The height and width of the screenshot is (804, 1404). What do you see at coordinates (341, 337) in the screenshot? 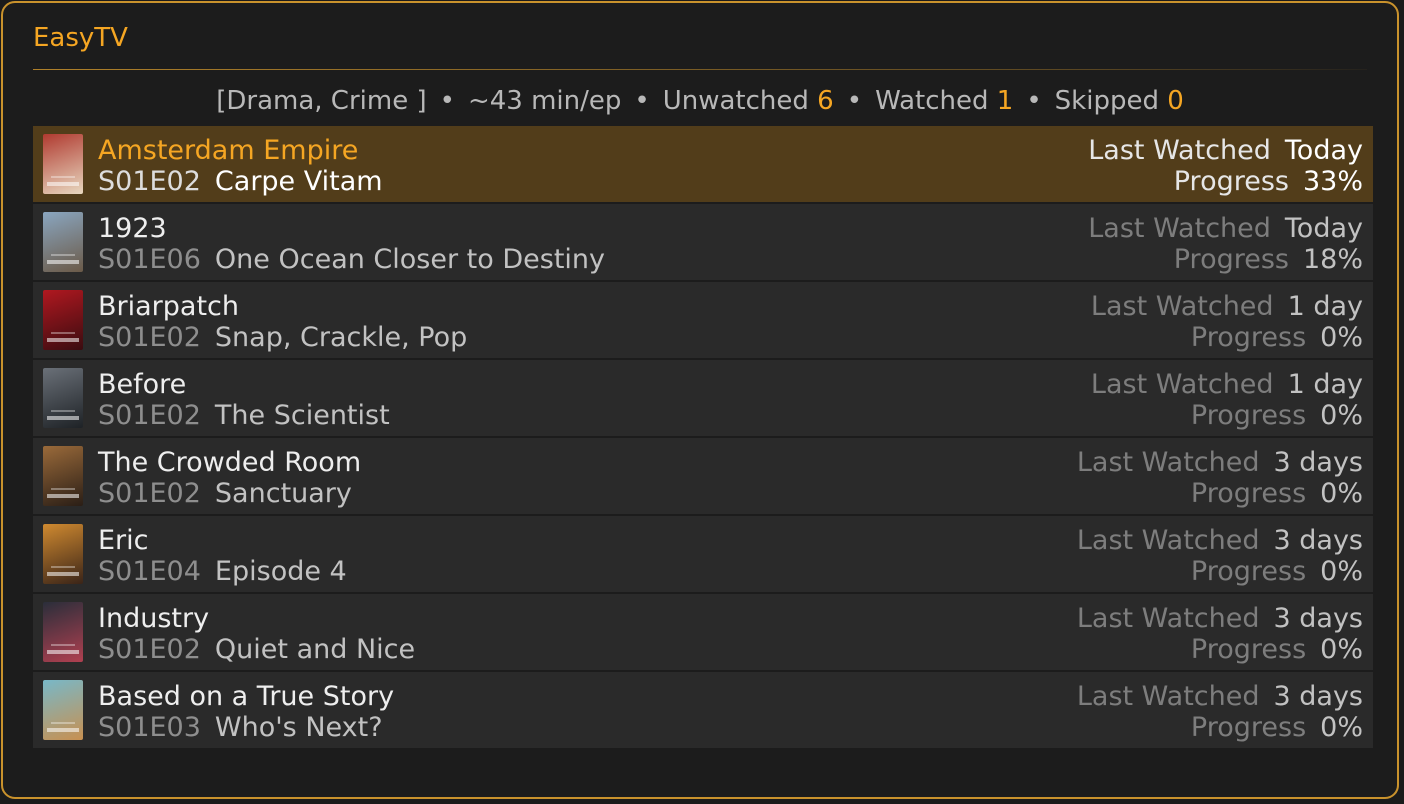
I see `episode-title: Snap, Crackle, Pop` at bounding box center [341, 337].